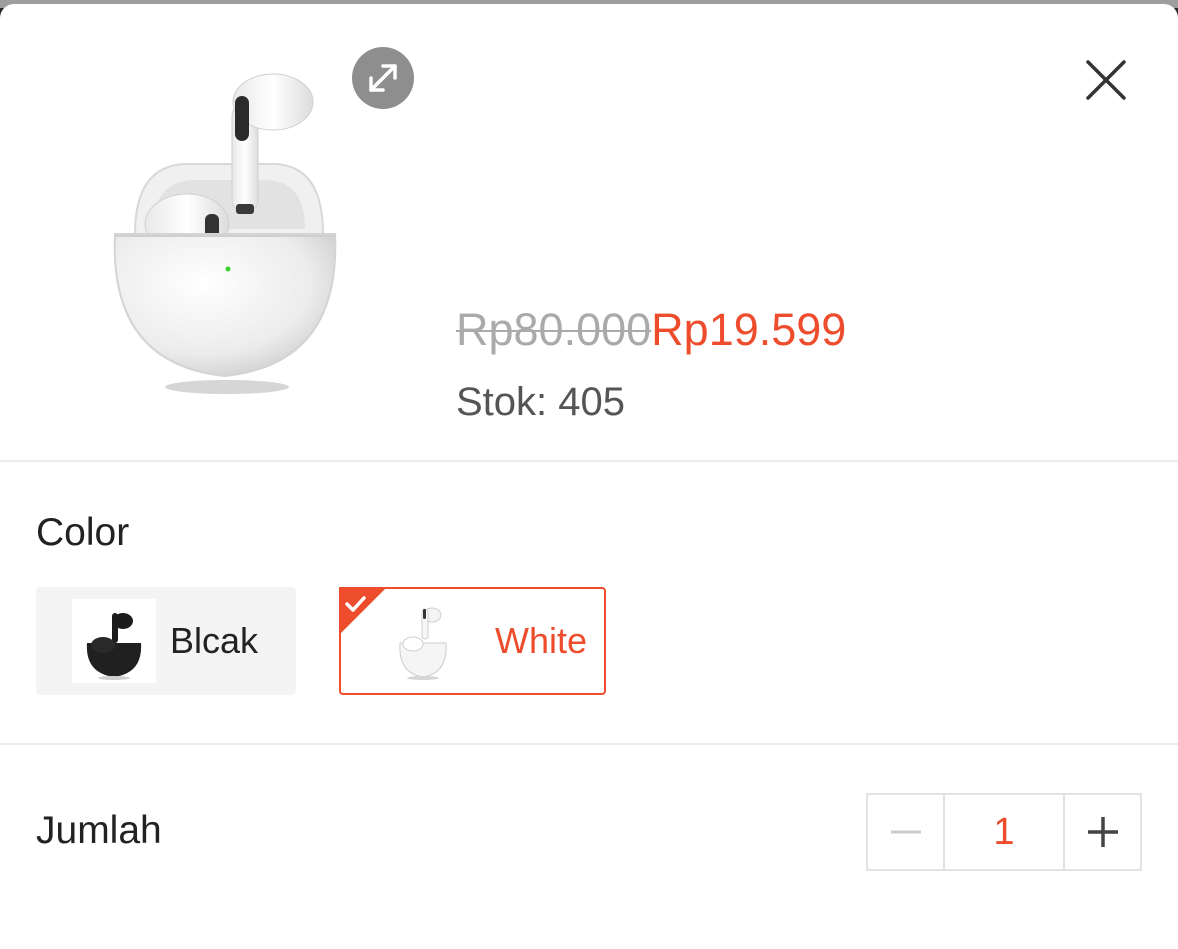 Image resolution: width=1178 pixels, height=949 pixels. I want to click on increment-button, so click(1102, 832).